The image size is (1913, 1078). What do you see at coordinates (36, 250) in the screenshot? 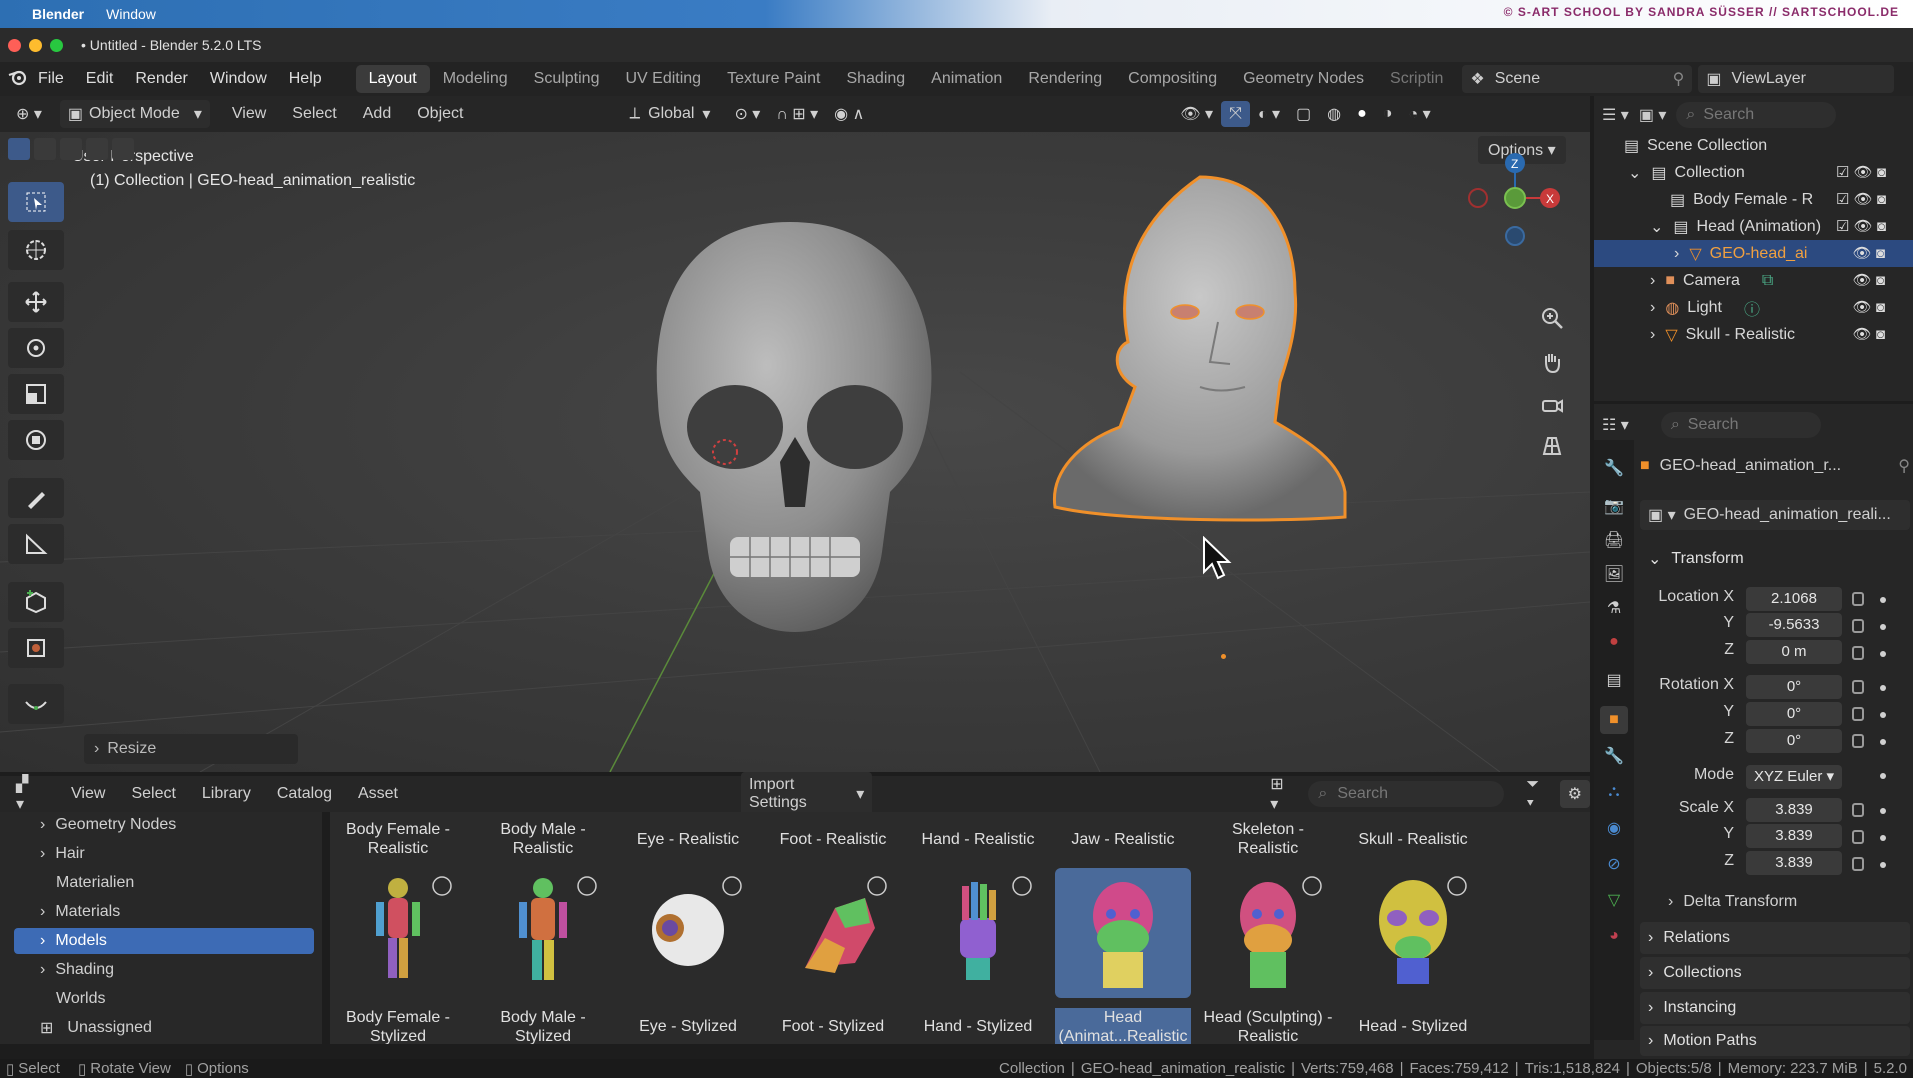
I see `cursor-tool-icon` at bounding box center [36, 250].